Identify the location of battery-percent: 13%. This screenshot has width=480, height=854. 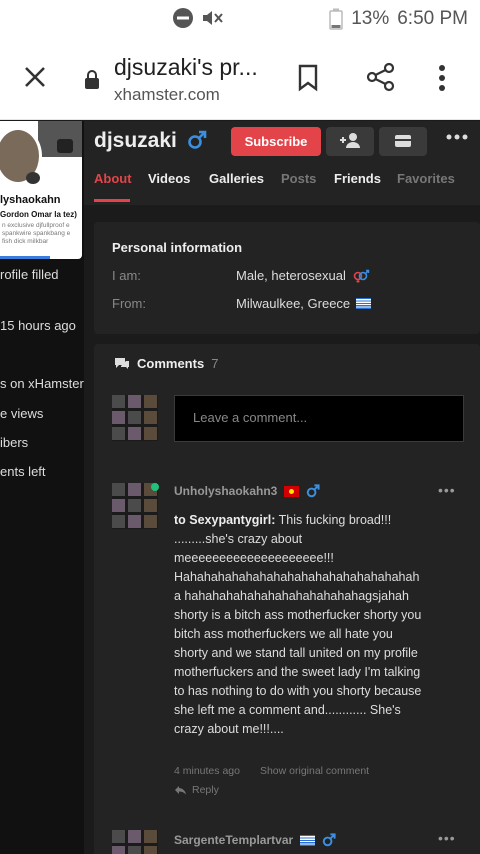
(370, 18).